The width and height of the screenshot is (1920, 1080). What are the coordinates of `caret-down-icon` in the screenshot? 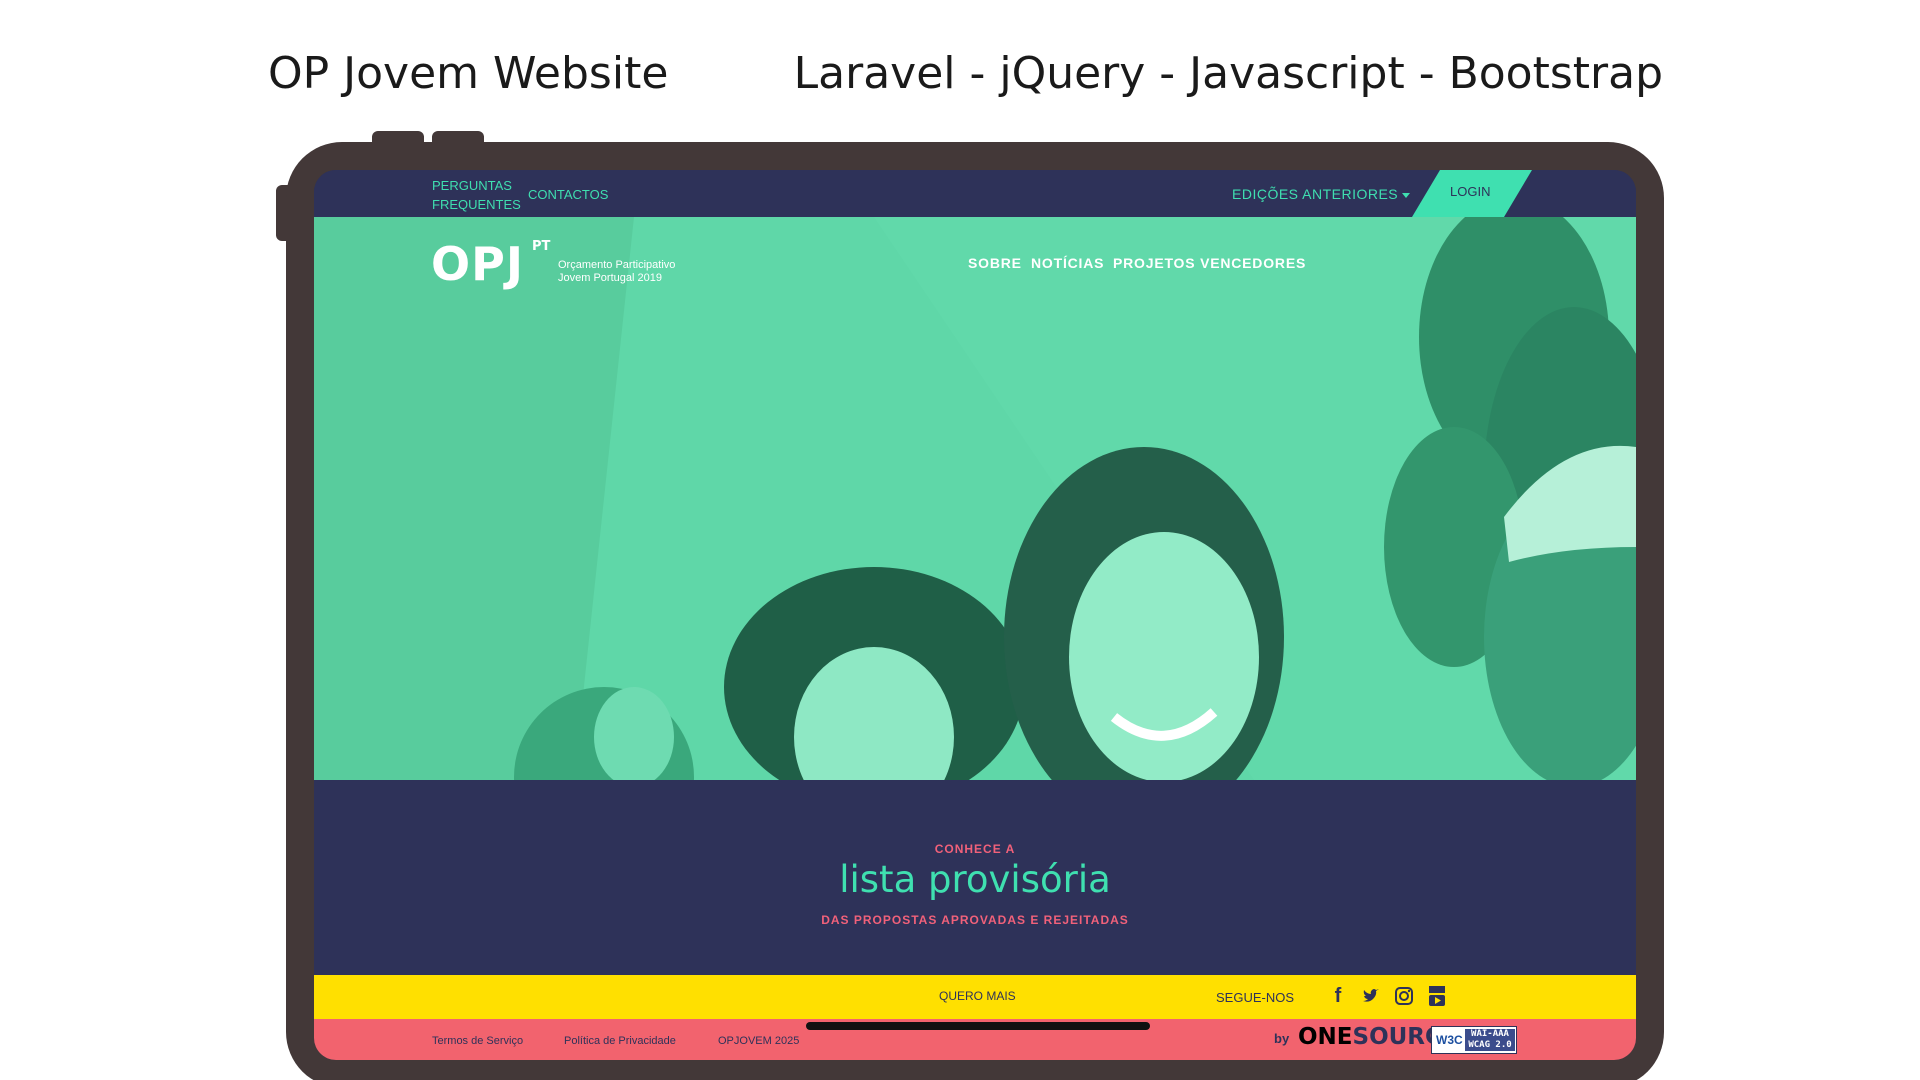 It's located at (1406, 195).